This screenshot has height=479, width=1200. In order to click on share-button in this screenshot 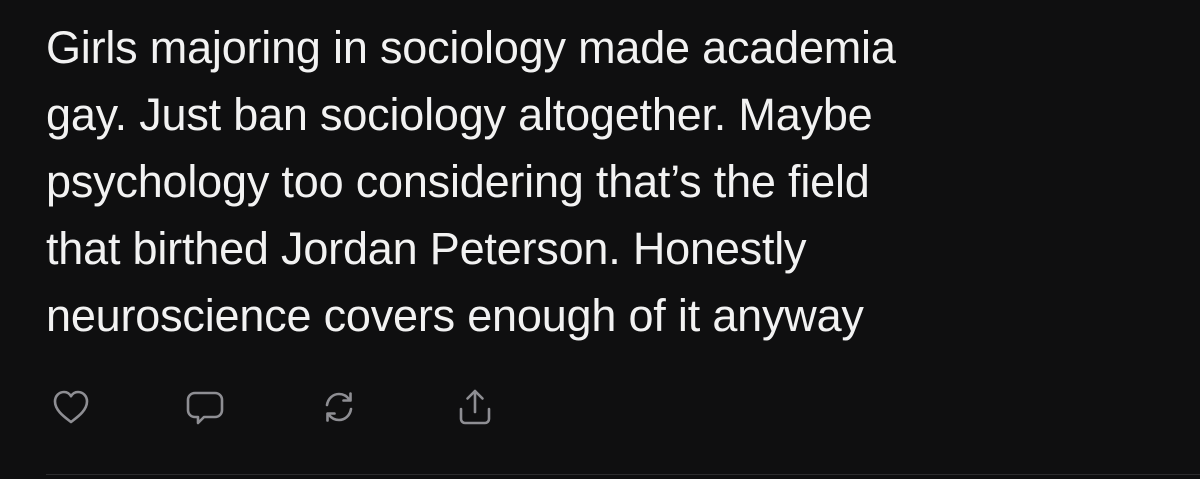, I will do `click(475, 407)`.